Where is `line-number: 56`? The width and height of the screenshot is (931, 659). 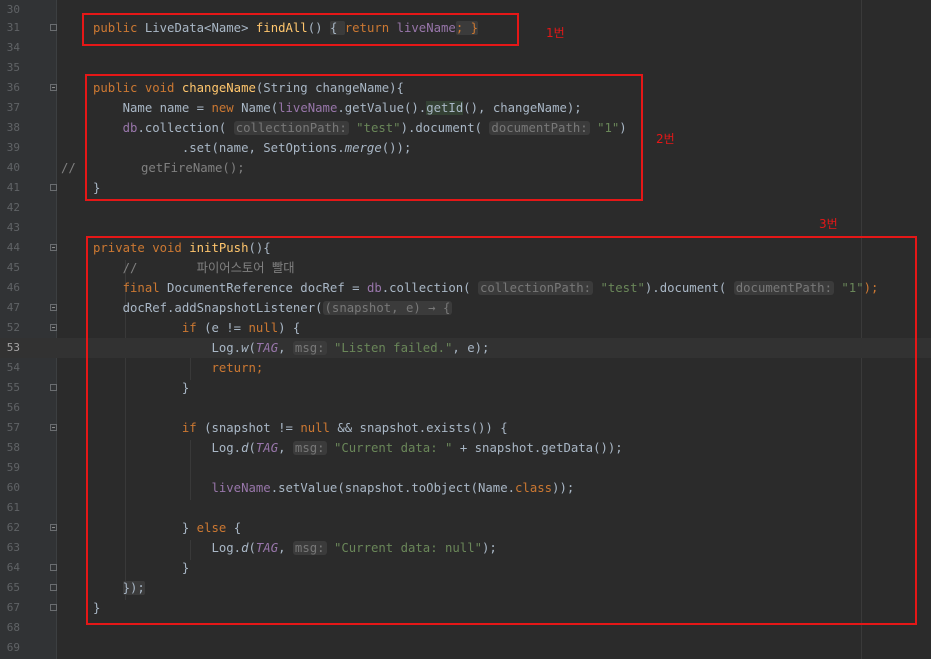
line-number: 56 is located at coordinates (13, 407).